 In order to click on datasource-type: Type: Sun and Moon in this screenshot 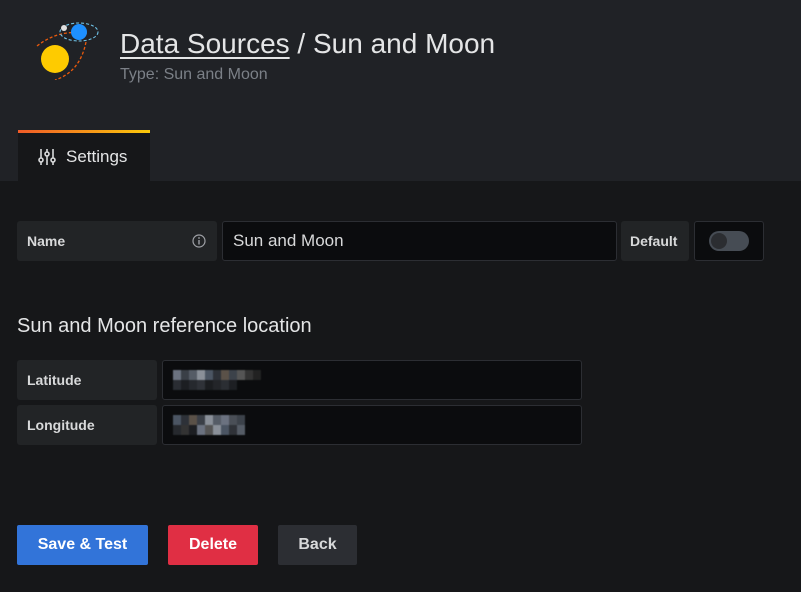, I will do `click(194, 74)`.